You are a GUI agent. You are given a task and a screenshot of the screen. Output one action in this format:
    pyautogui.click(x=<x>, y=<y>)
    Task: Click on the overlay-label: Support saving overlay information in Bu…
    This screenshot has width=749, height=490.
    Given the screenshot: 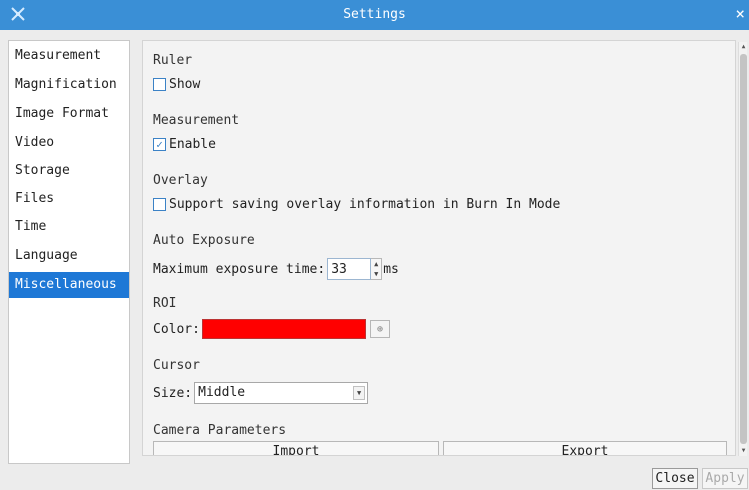 What is the action you would take?
    pyautogui.click(x=365, y=204)
    